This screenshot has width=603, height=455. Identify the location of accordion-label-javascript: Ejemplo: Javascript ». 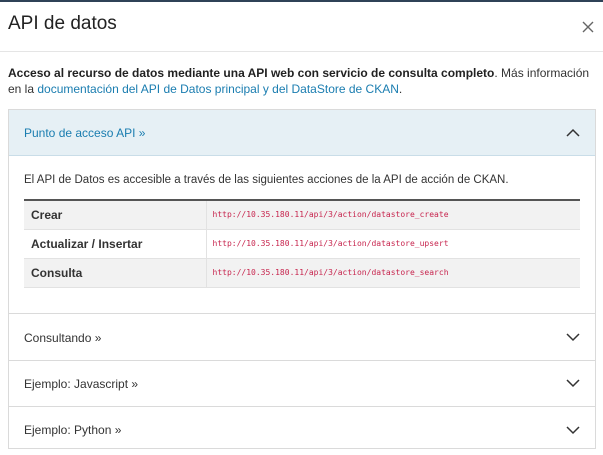
(81, 383).